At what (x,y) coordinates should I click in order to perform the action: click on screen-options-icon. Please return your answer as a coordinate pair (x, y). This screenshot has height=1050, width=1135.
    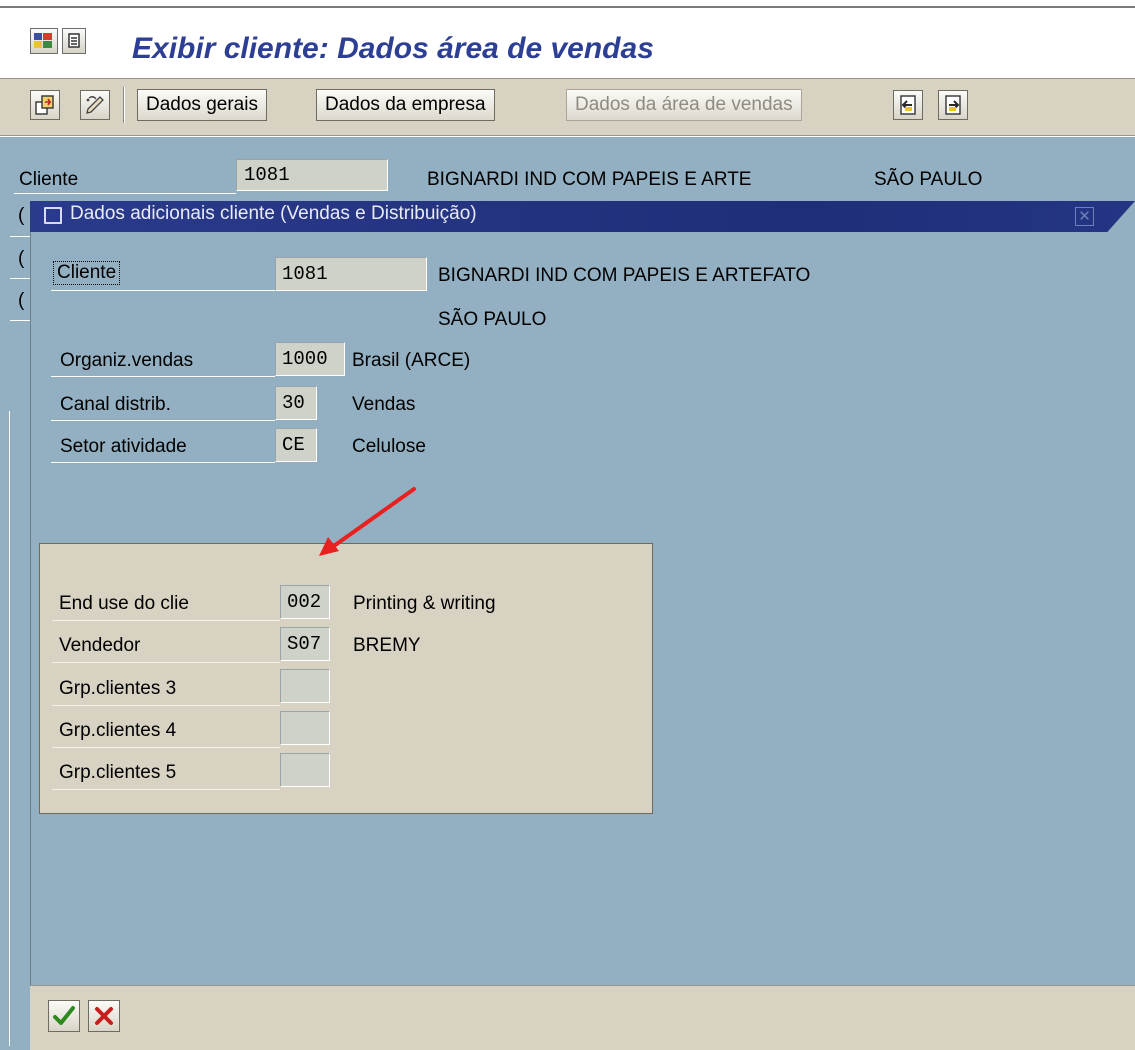
    Looking at the image, I should click on (74, 41).